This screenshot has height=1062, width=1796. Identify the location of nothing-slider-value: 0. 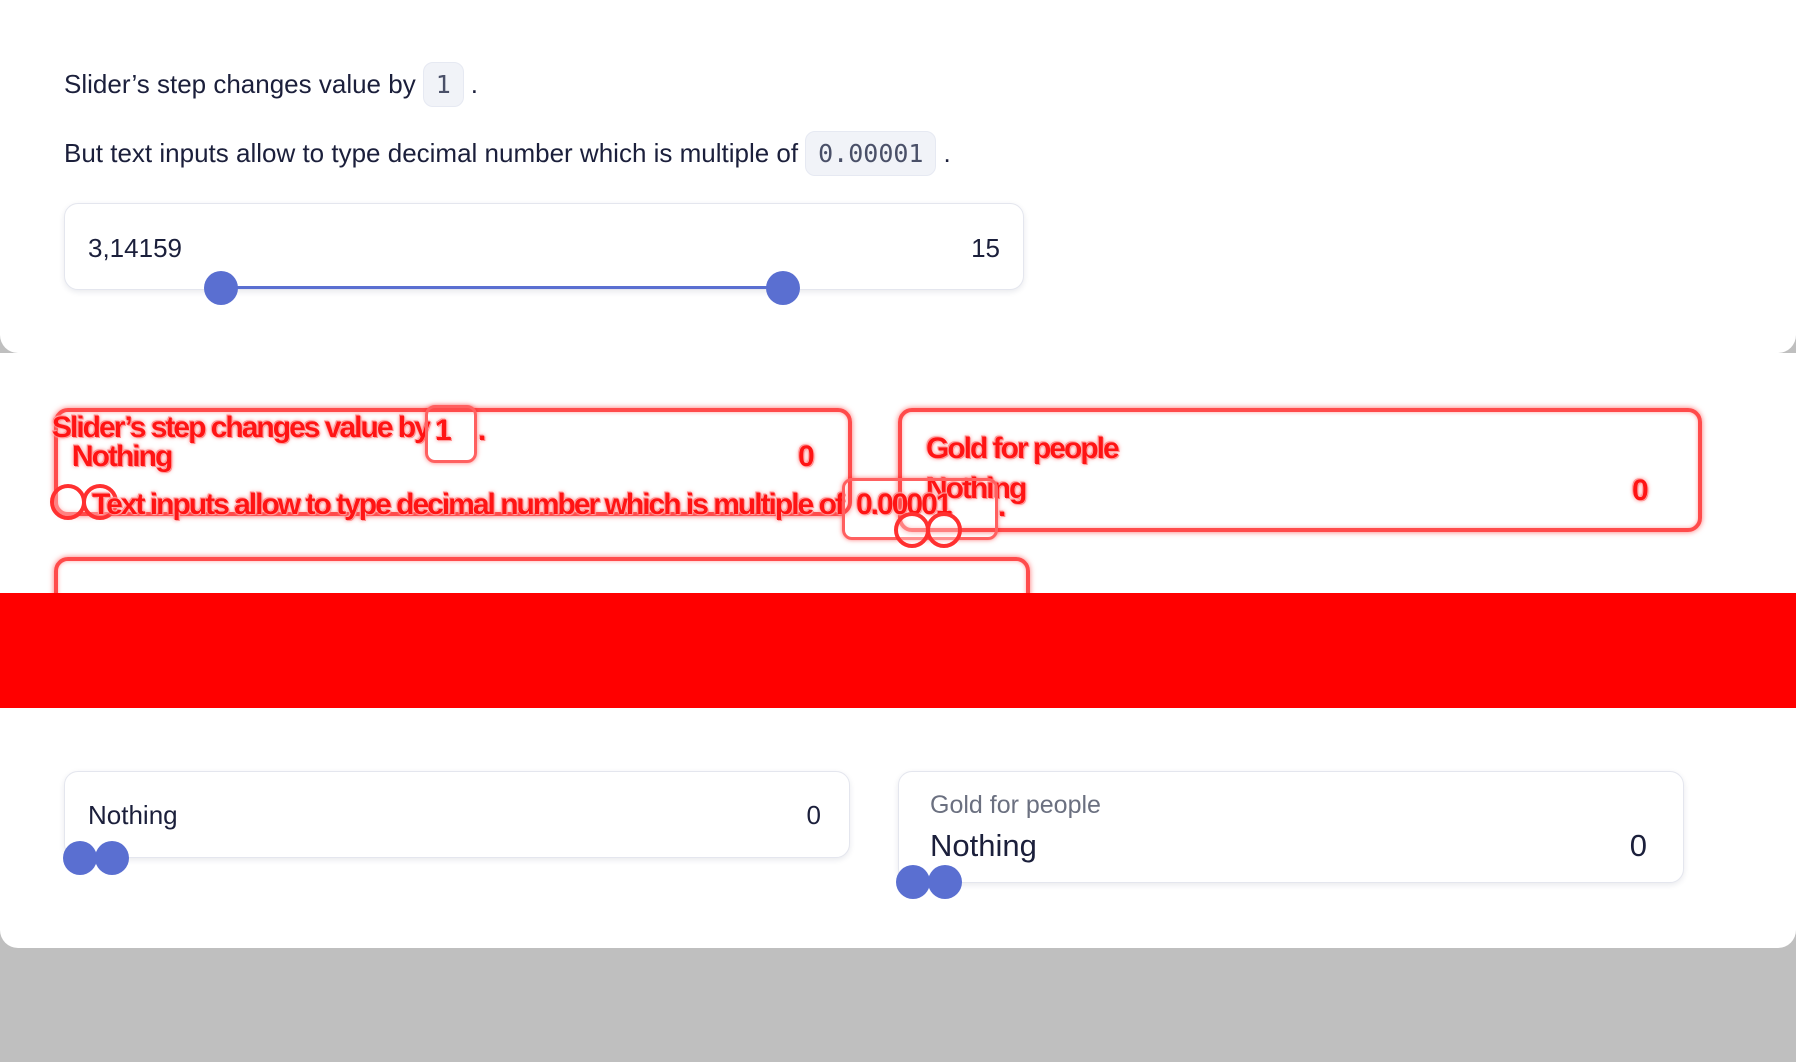
(814, 815).